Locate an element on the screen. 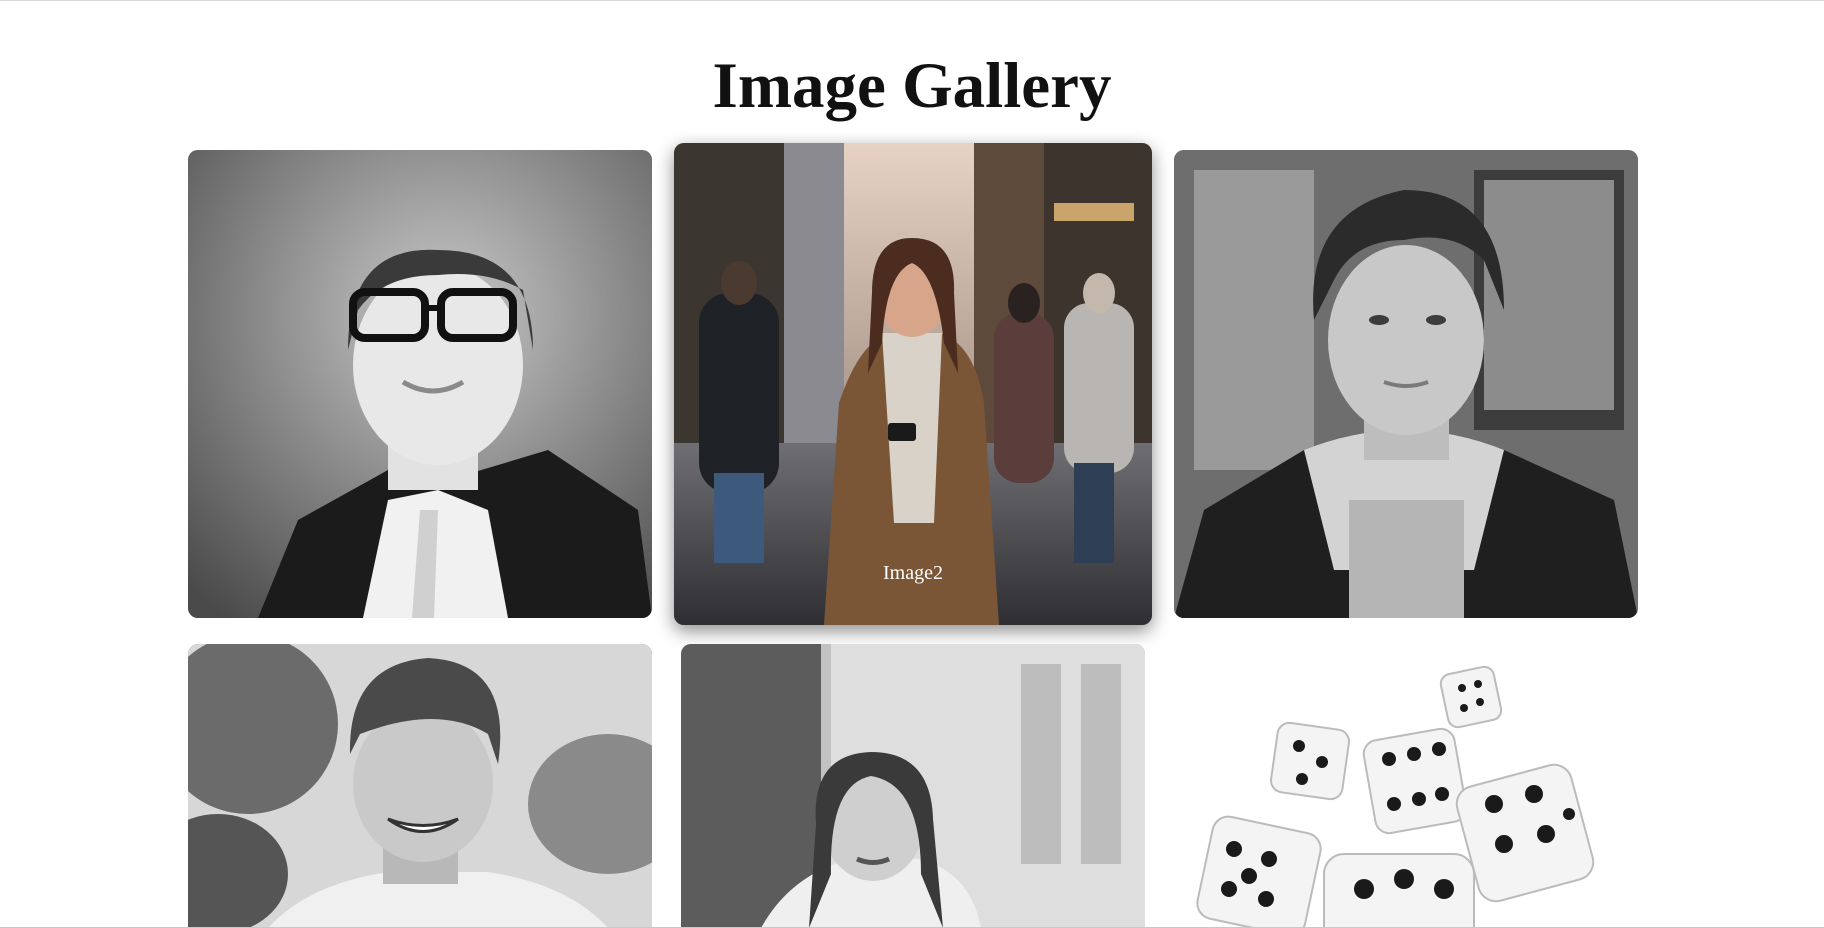  smiling-man-beanie-photo is located at coordinates (420, 786).